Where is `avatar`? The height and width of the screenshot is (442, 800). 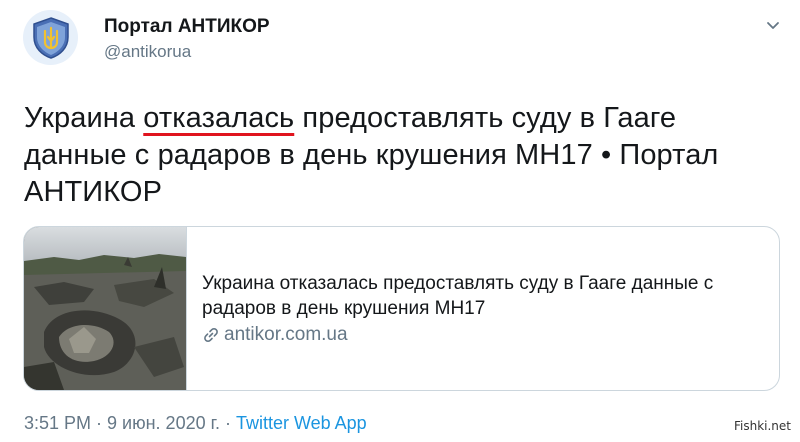 avatar is located at coordinates (50, 37).